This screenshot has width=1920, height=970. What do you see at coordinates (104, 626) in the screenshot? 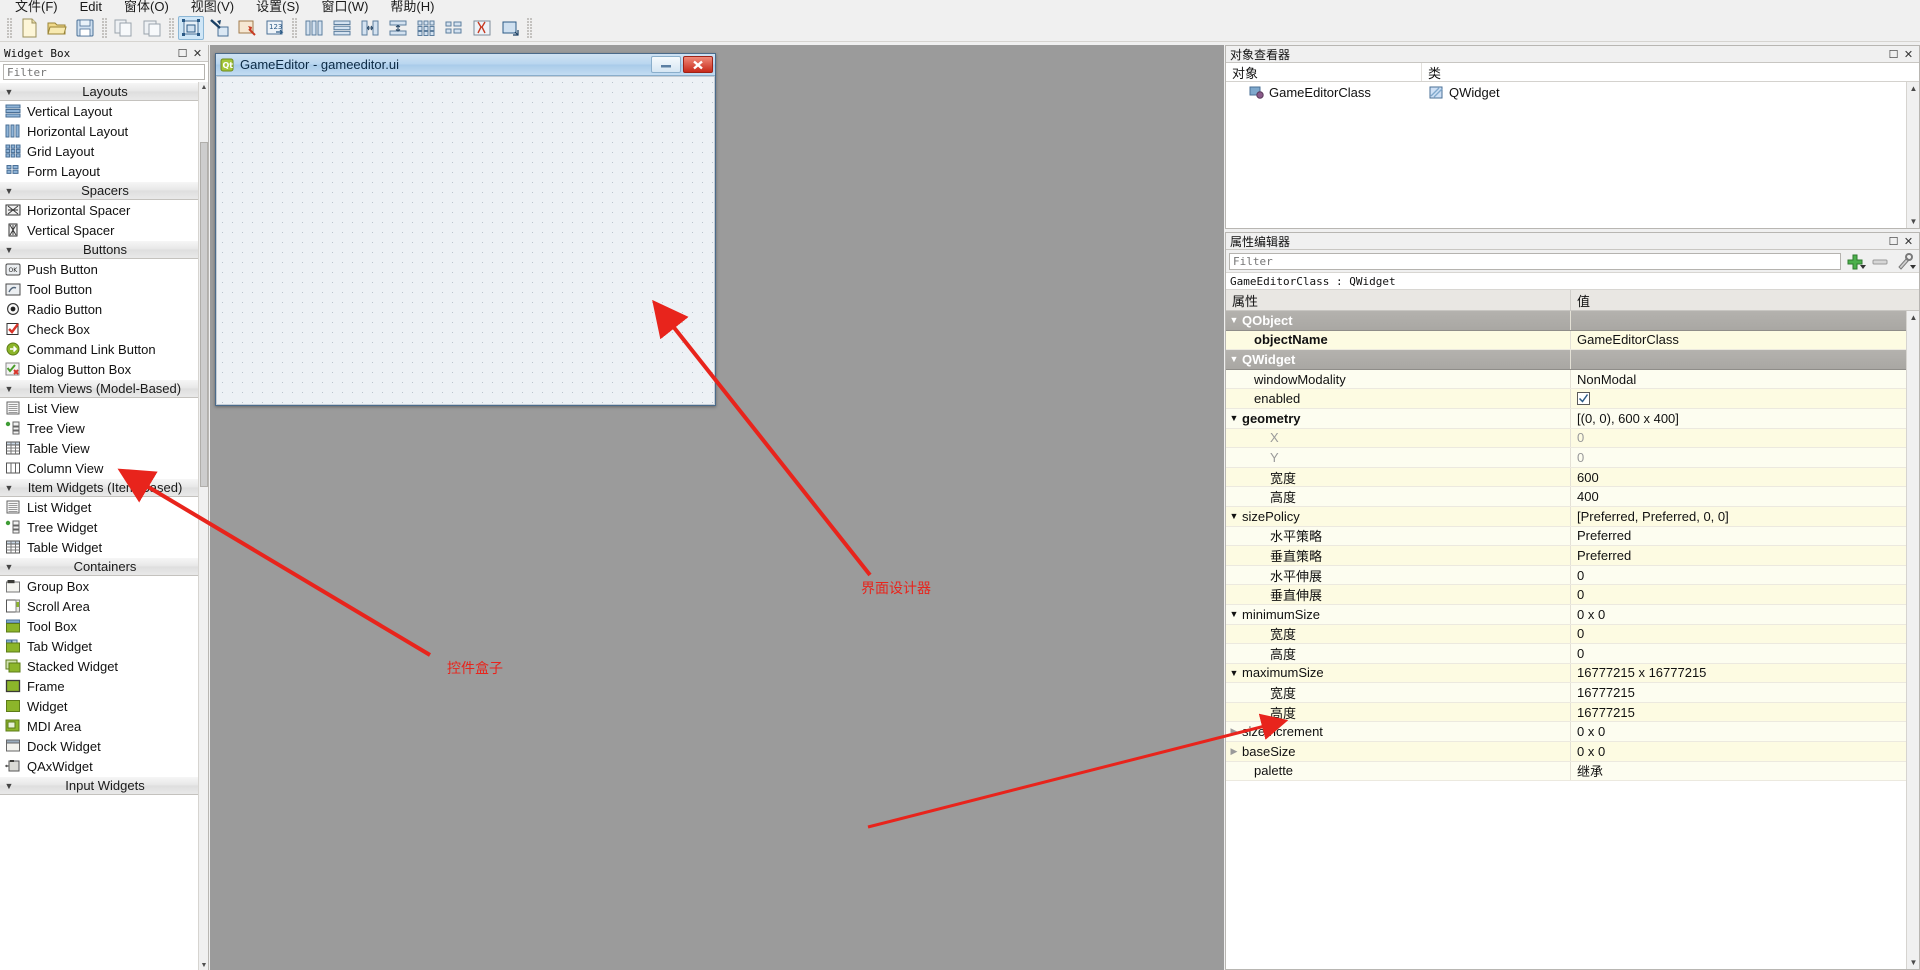
I see `widget-item-tool-box: Tool Box` at bounding box center [104, 626].